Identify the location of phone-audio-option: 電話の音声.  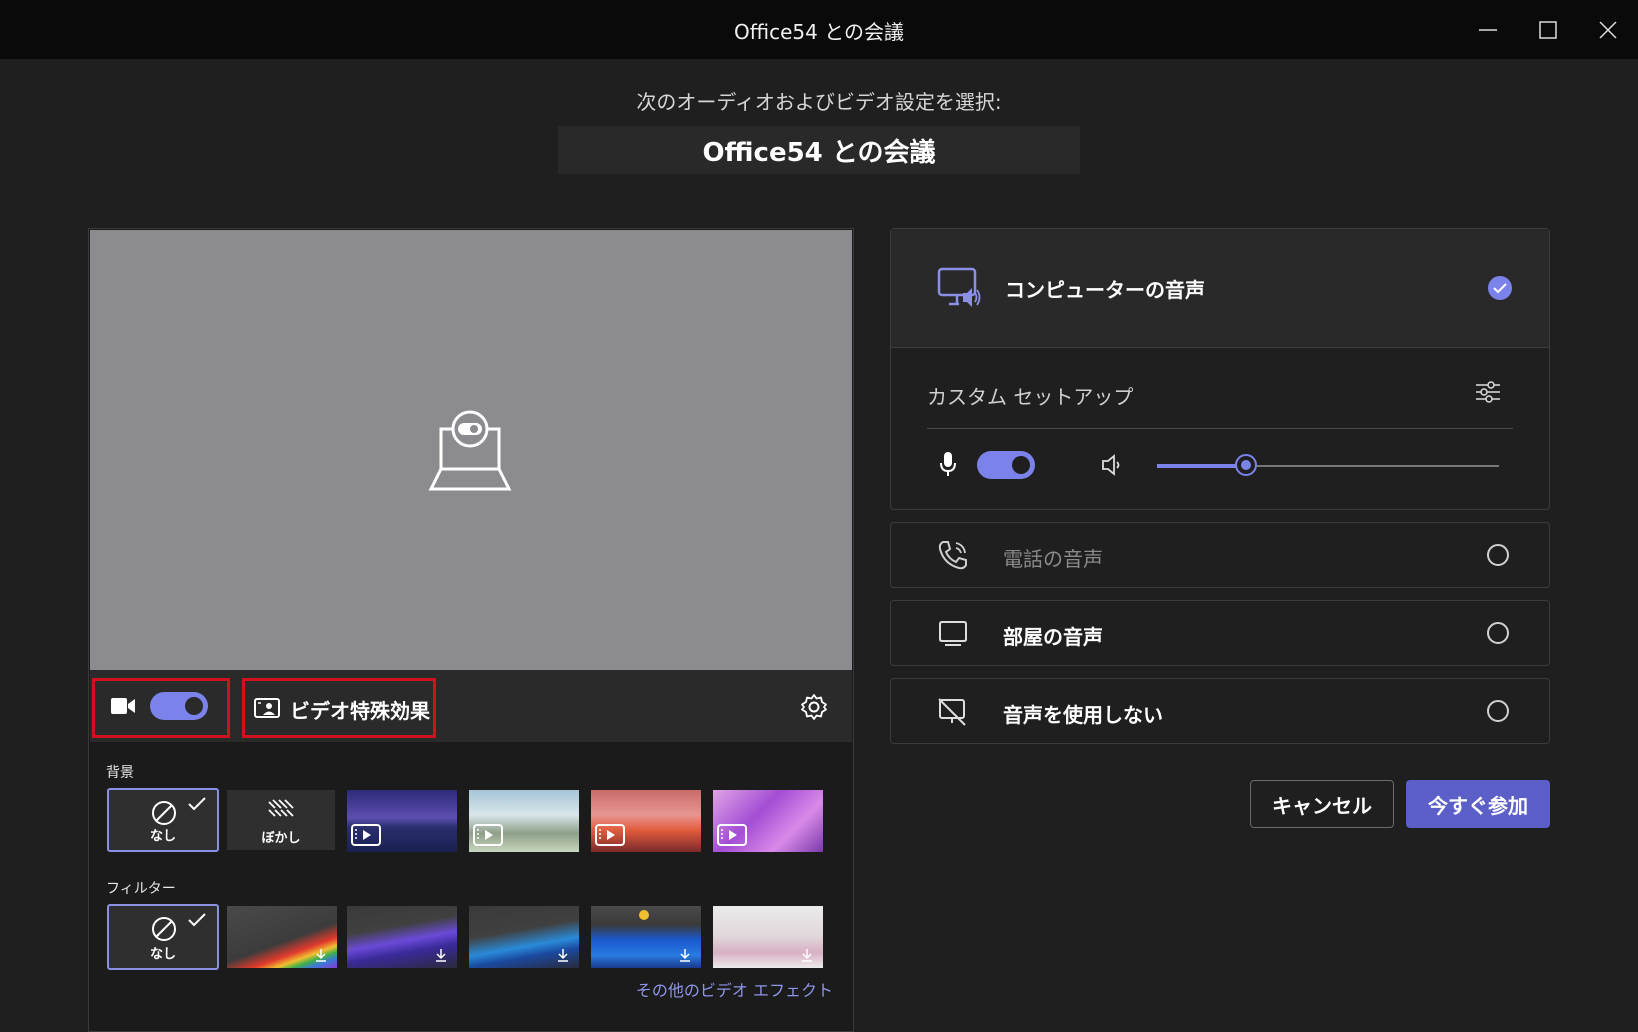
(1220, 555).